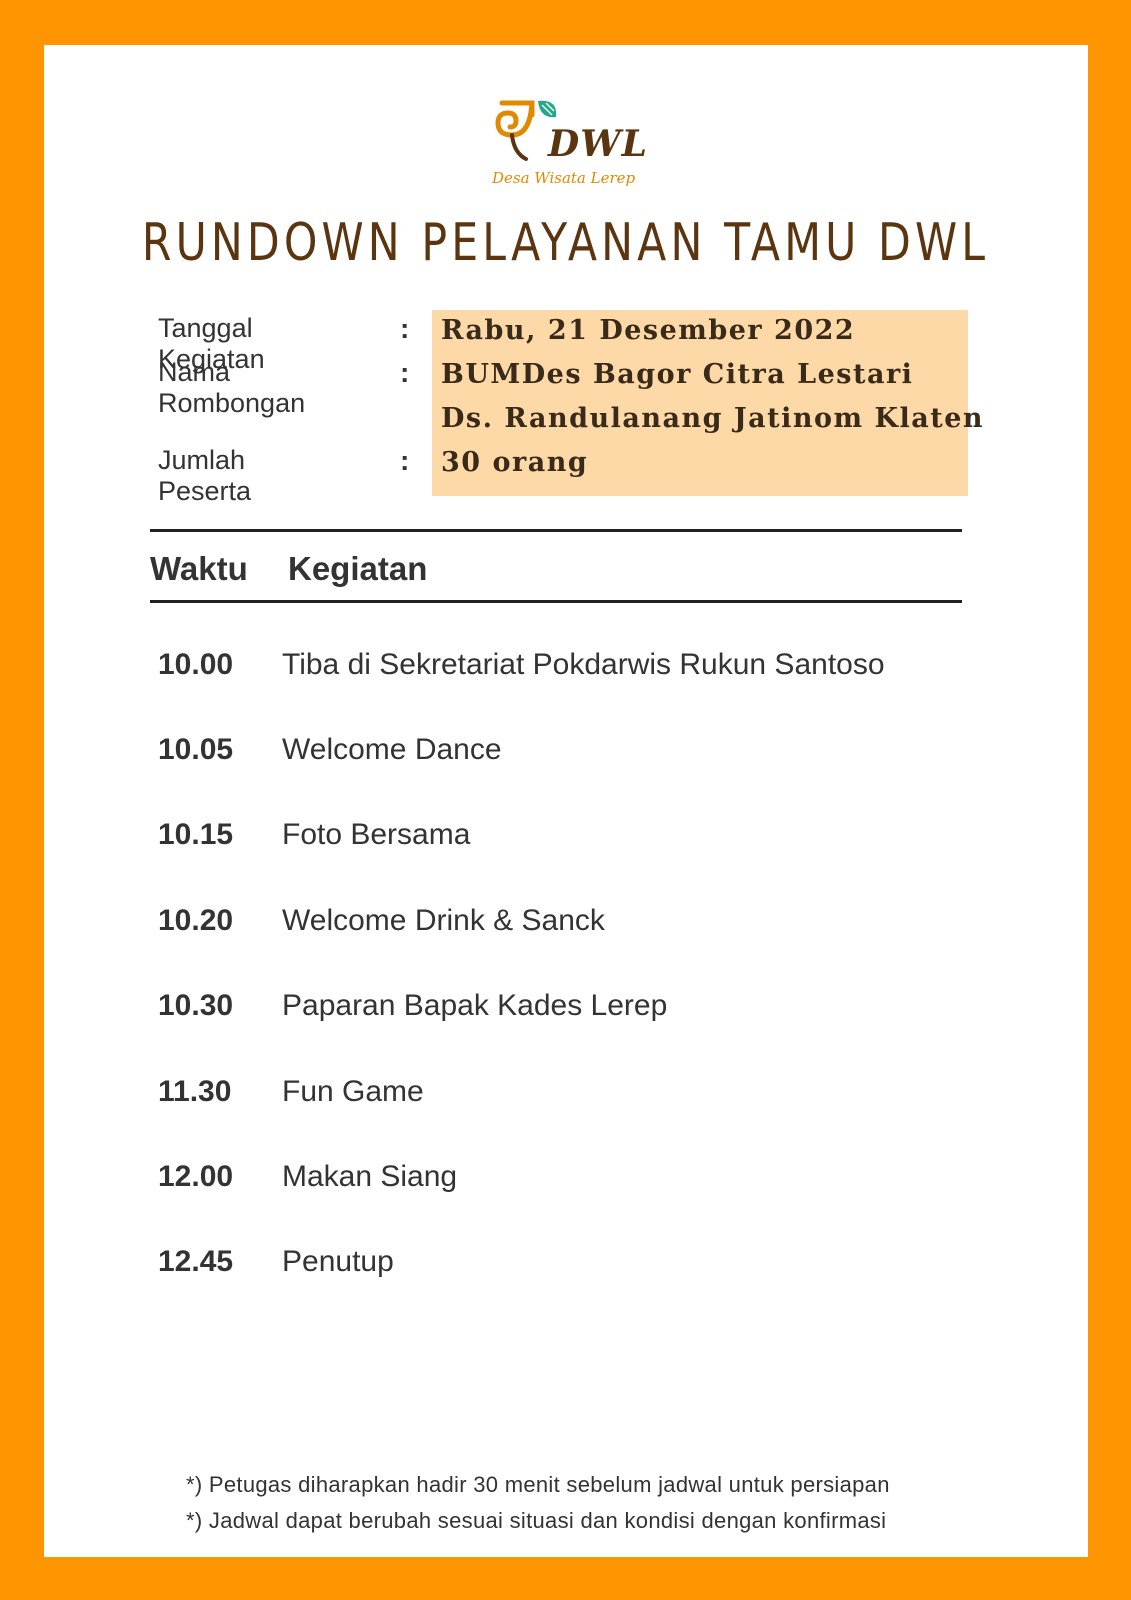 The image size is (1131, 1600). Describe the element at coordinates (392, 749) in the screenshot. I see `row-activity: Welcome Dance` at that location.